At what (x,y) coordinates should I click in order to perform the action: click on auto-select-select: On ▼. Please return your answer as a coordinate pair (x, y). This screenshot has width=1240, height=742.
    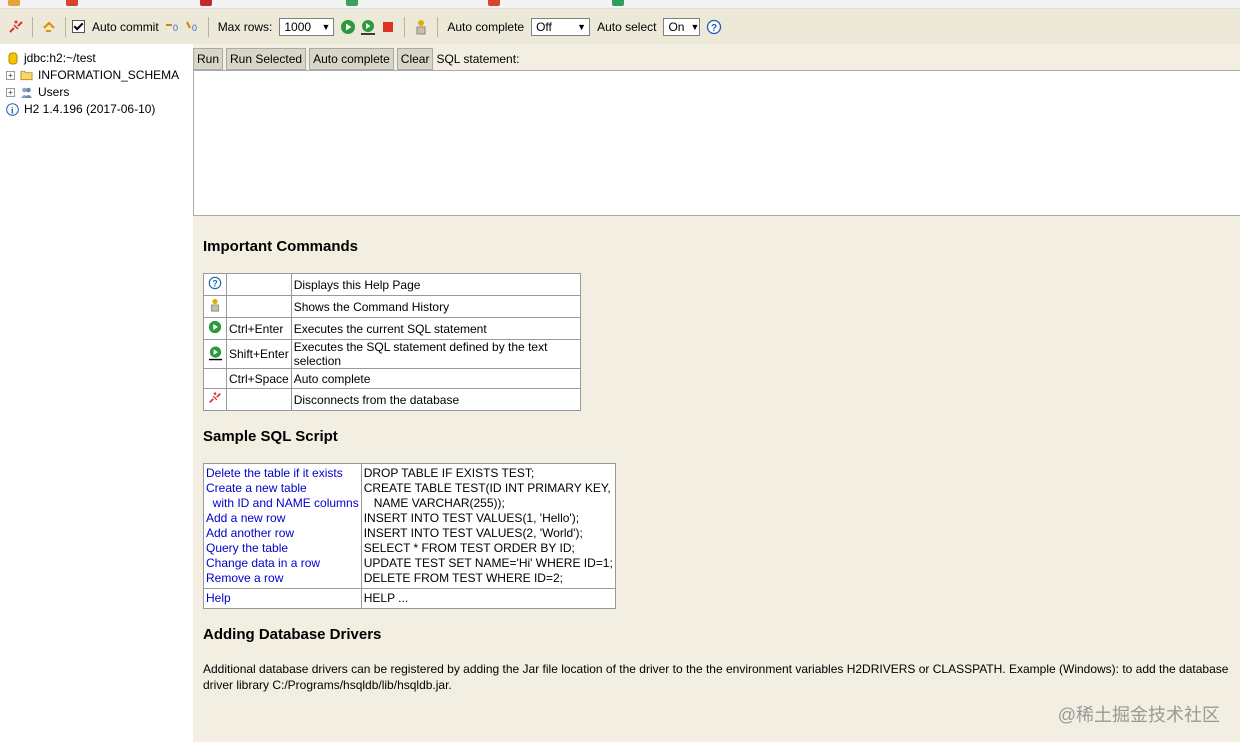
    Looking at the image, I should click on (682, 26).